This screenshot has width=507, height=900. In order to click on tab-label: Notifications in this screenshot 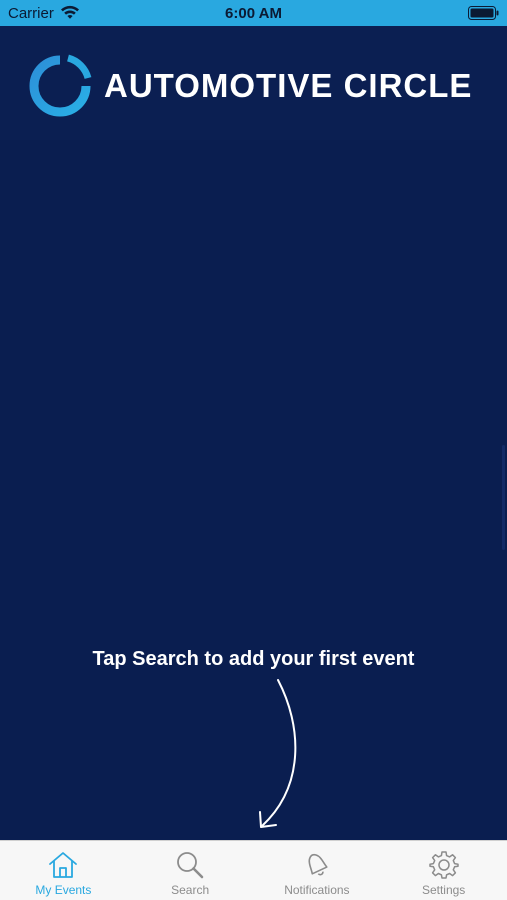, I will do `click(317, 890)`.